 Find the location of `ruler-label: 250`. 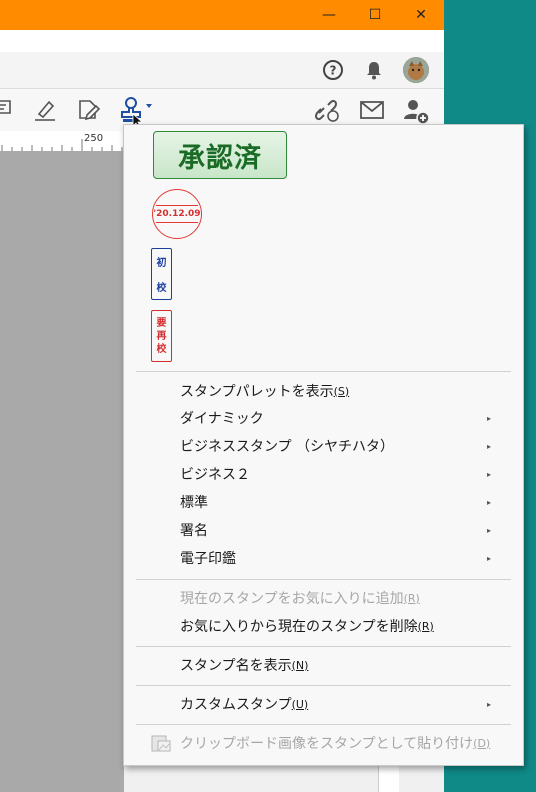

ruler-label: 250 is located at coordinates (94, 138).